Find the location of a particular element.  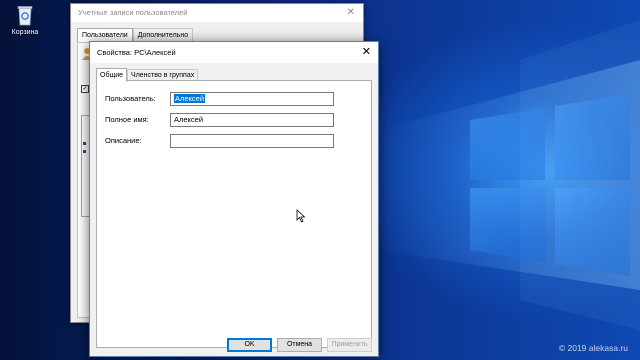

description-field is located at coordinates (252, 141).